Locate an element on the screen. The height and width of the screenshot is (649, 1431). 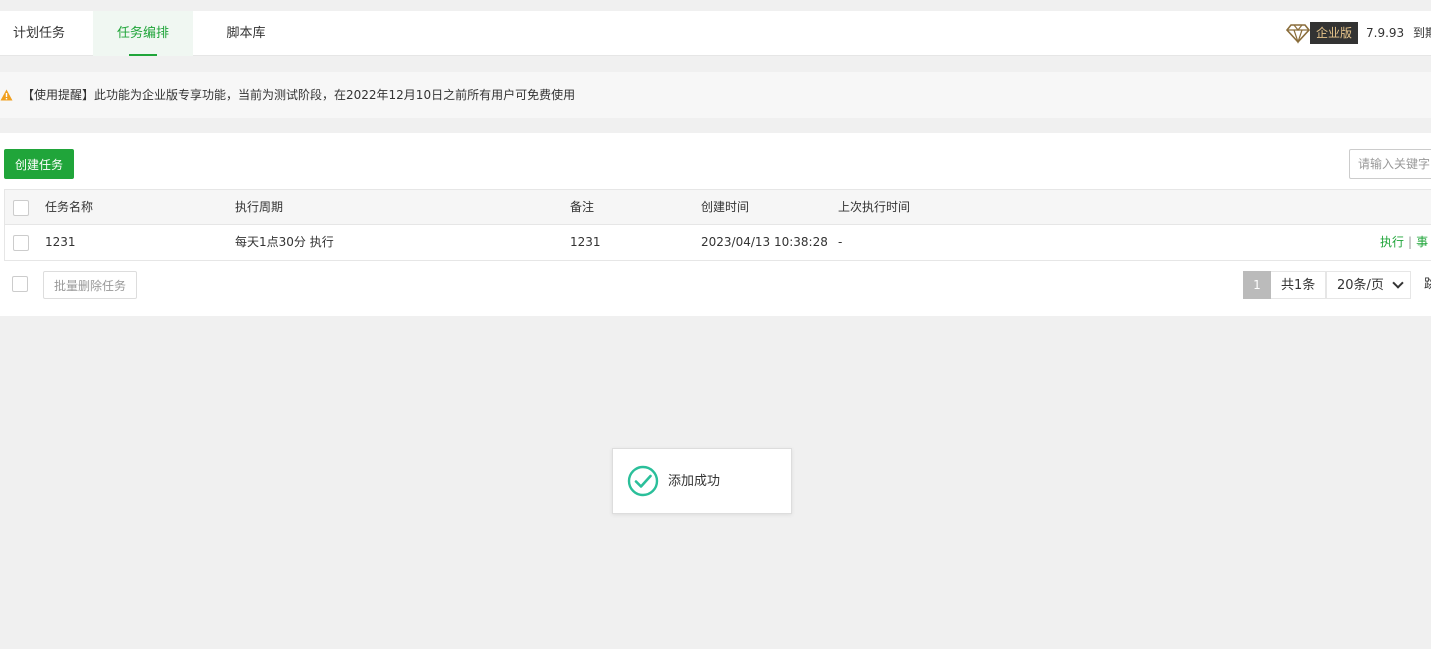
run-link: 执行 is located at coordinates (1392, 242).